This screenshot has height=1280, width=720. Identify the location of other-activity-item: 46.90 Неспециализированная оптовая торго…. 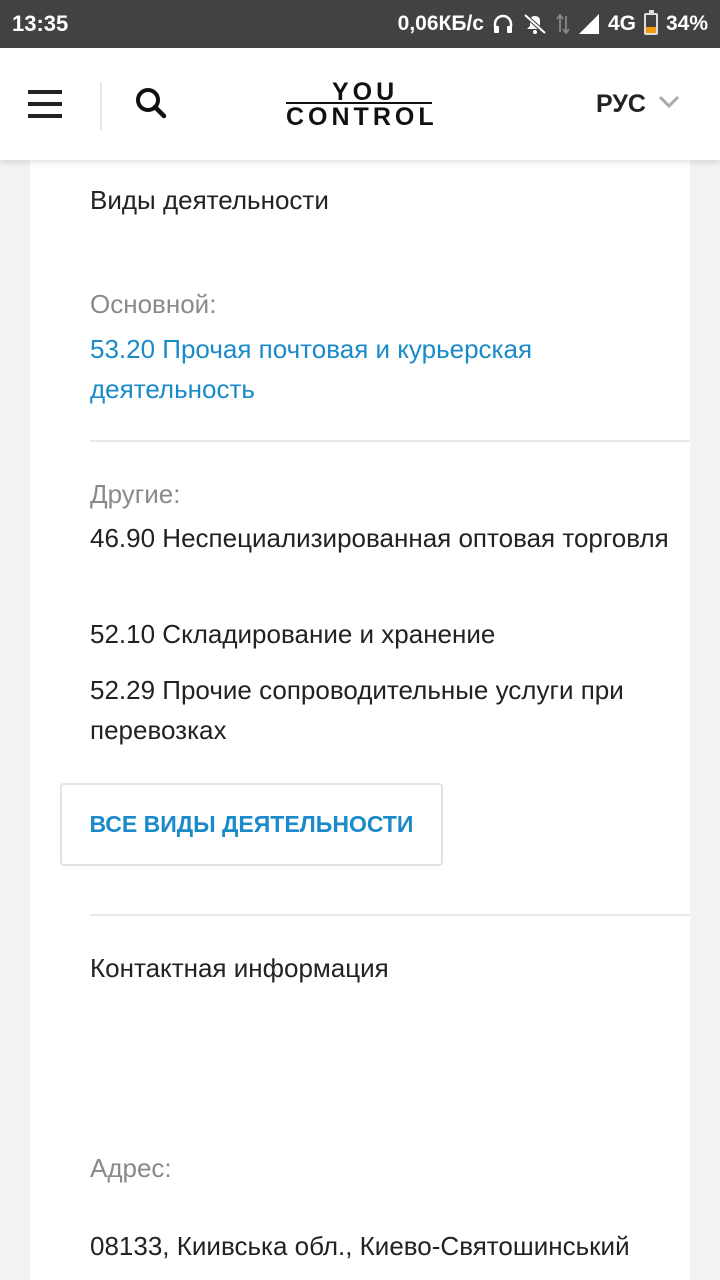
(379, 538).